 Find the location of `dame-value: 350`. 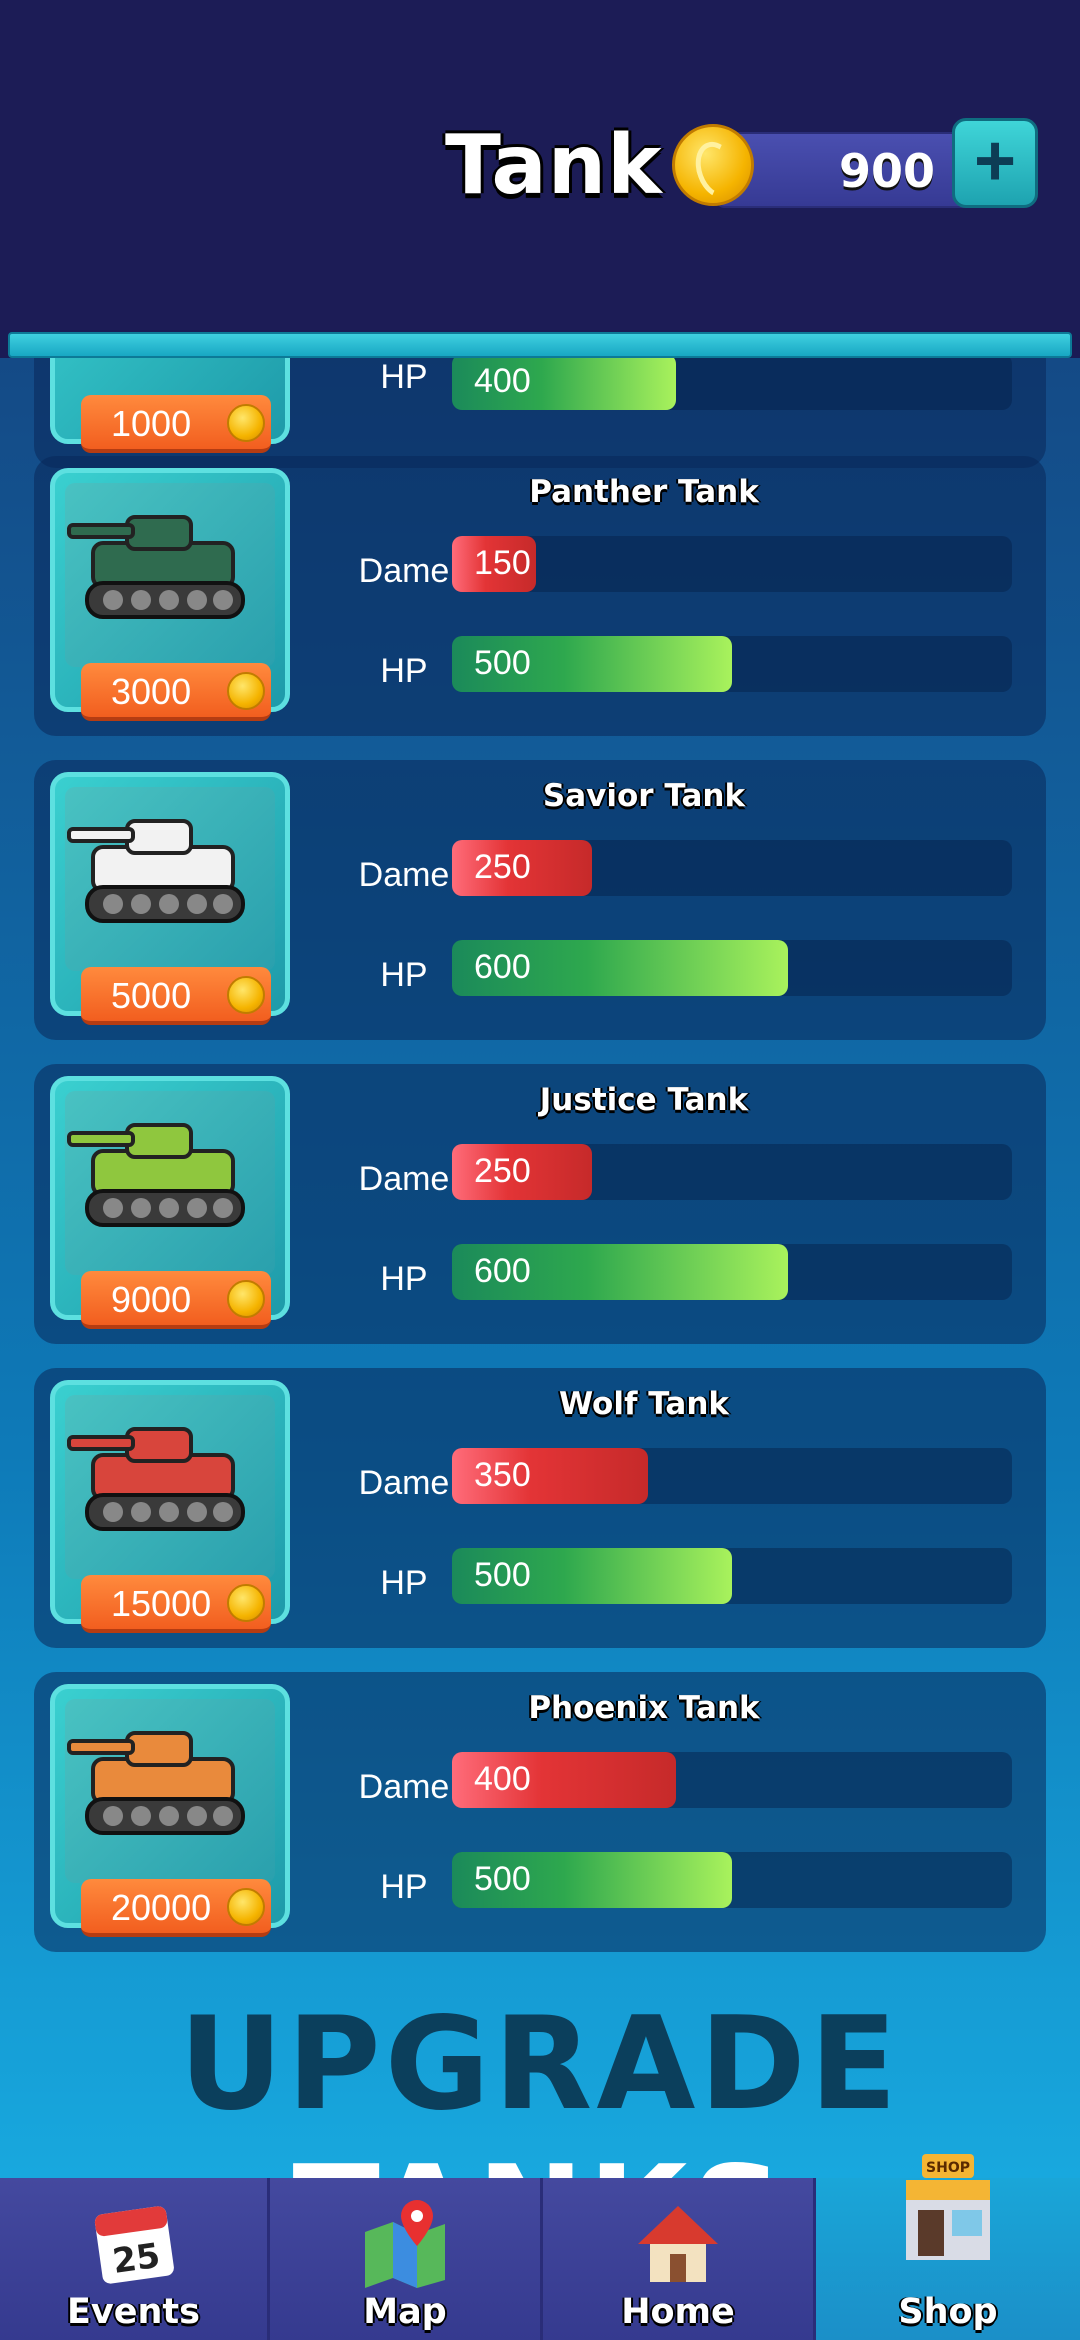

dame-value: 350 is located at coordinates (502, 1475).